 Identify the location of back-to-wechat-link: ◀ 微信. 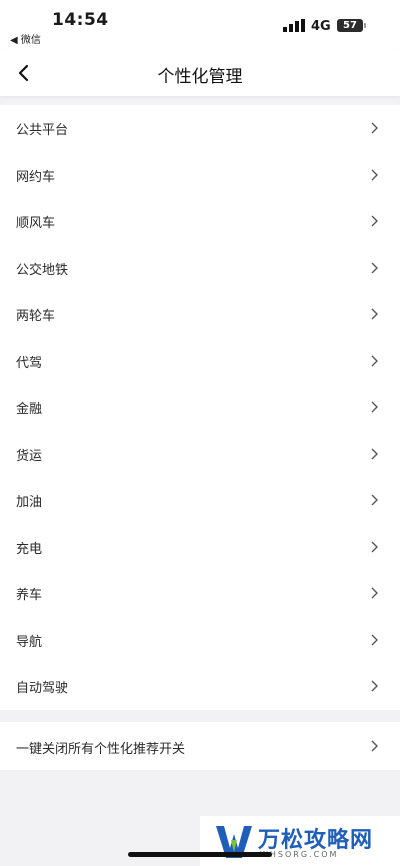
(25, 38).